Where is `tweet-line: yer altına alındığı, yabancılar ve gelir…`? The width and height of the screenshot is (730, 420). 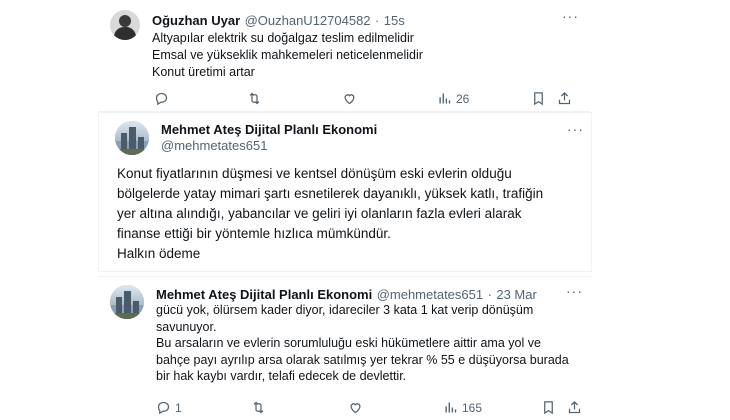 tweet-line: yer altına alındığı, yabancılar ve gelir… is located at coordinates (319, 213).